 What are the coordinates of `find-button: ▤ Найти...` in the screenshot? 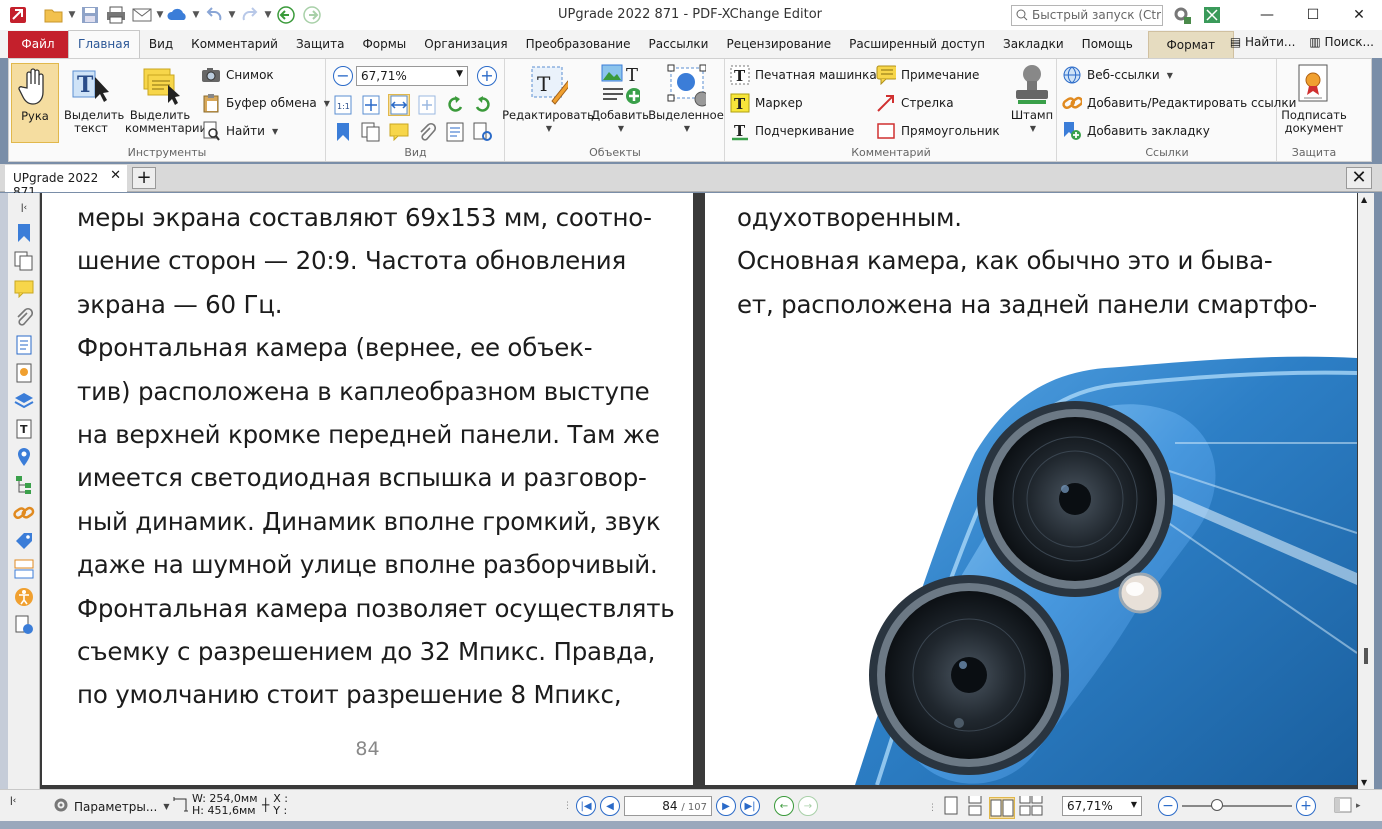 It's located at (1263, 42).